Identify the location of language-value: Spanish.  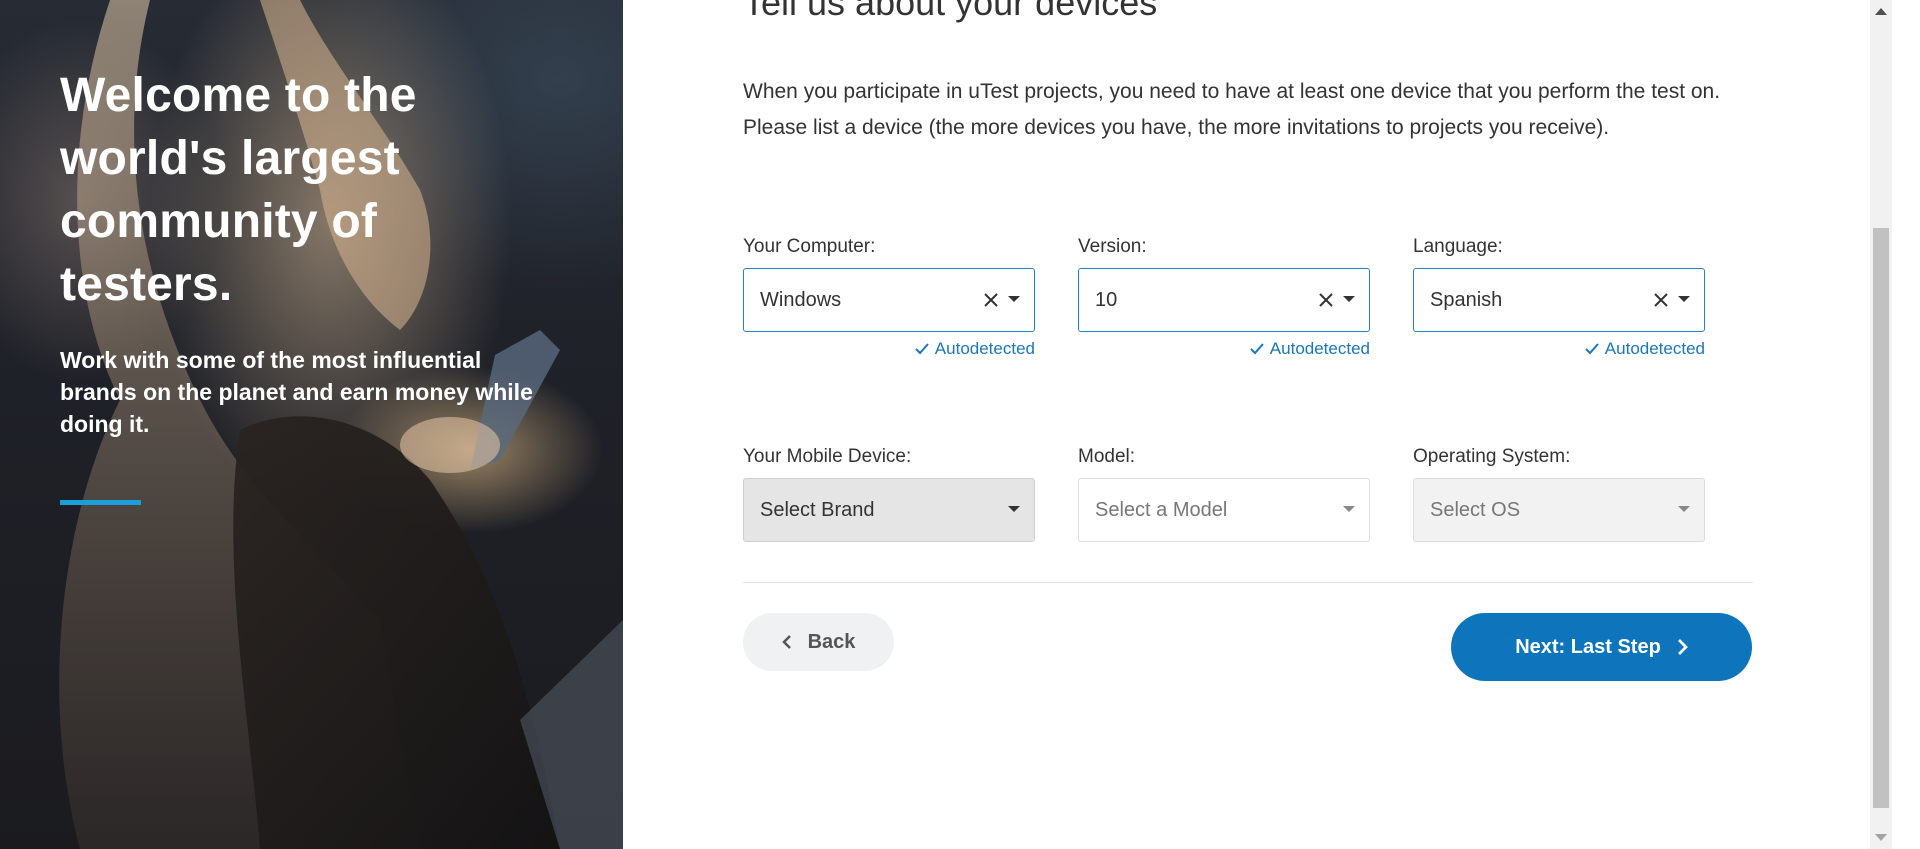
(1466, 299).